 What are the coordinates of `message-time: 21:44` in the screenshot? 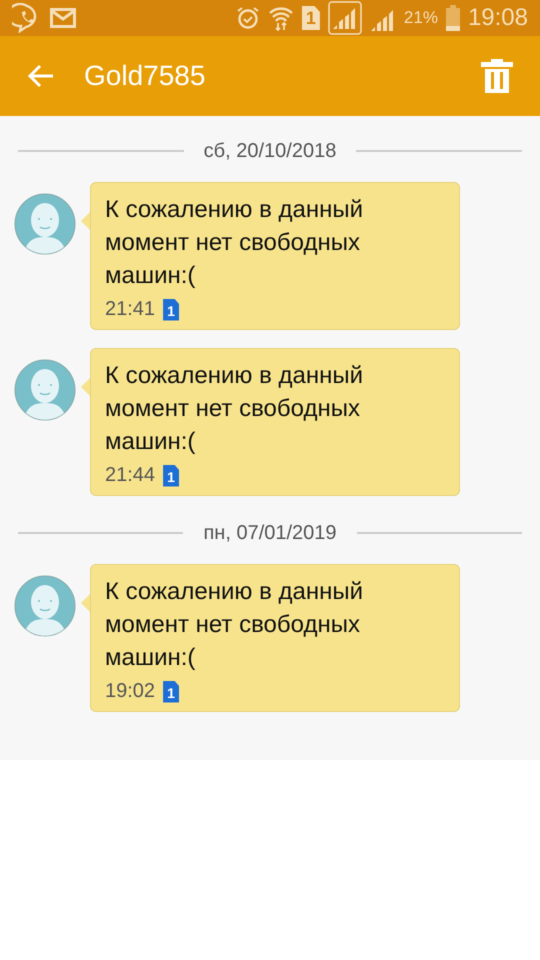 It's located at (130, 475).